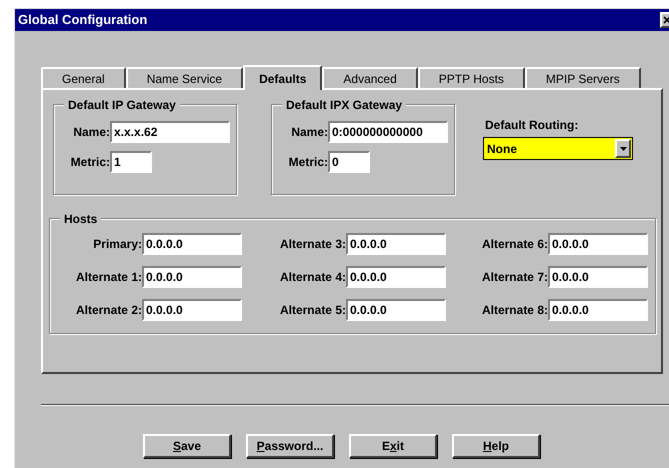 The height and width of the screenshot is (468, 669). I want to click on input-field: 0, so click(349, 162).